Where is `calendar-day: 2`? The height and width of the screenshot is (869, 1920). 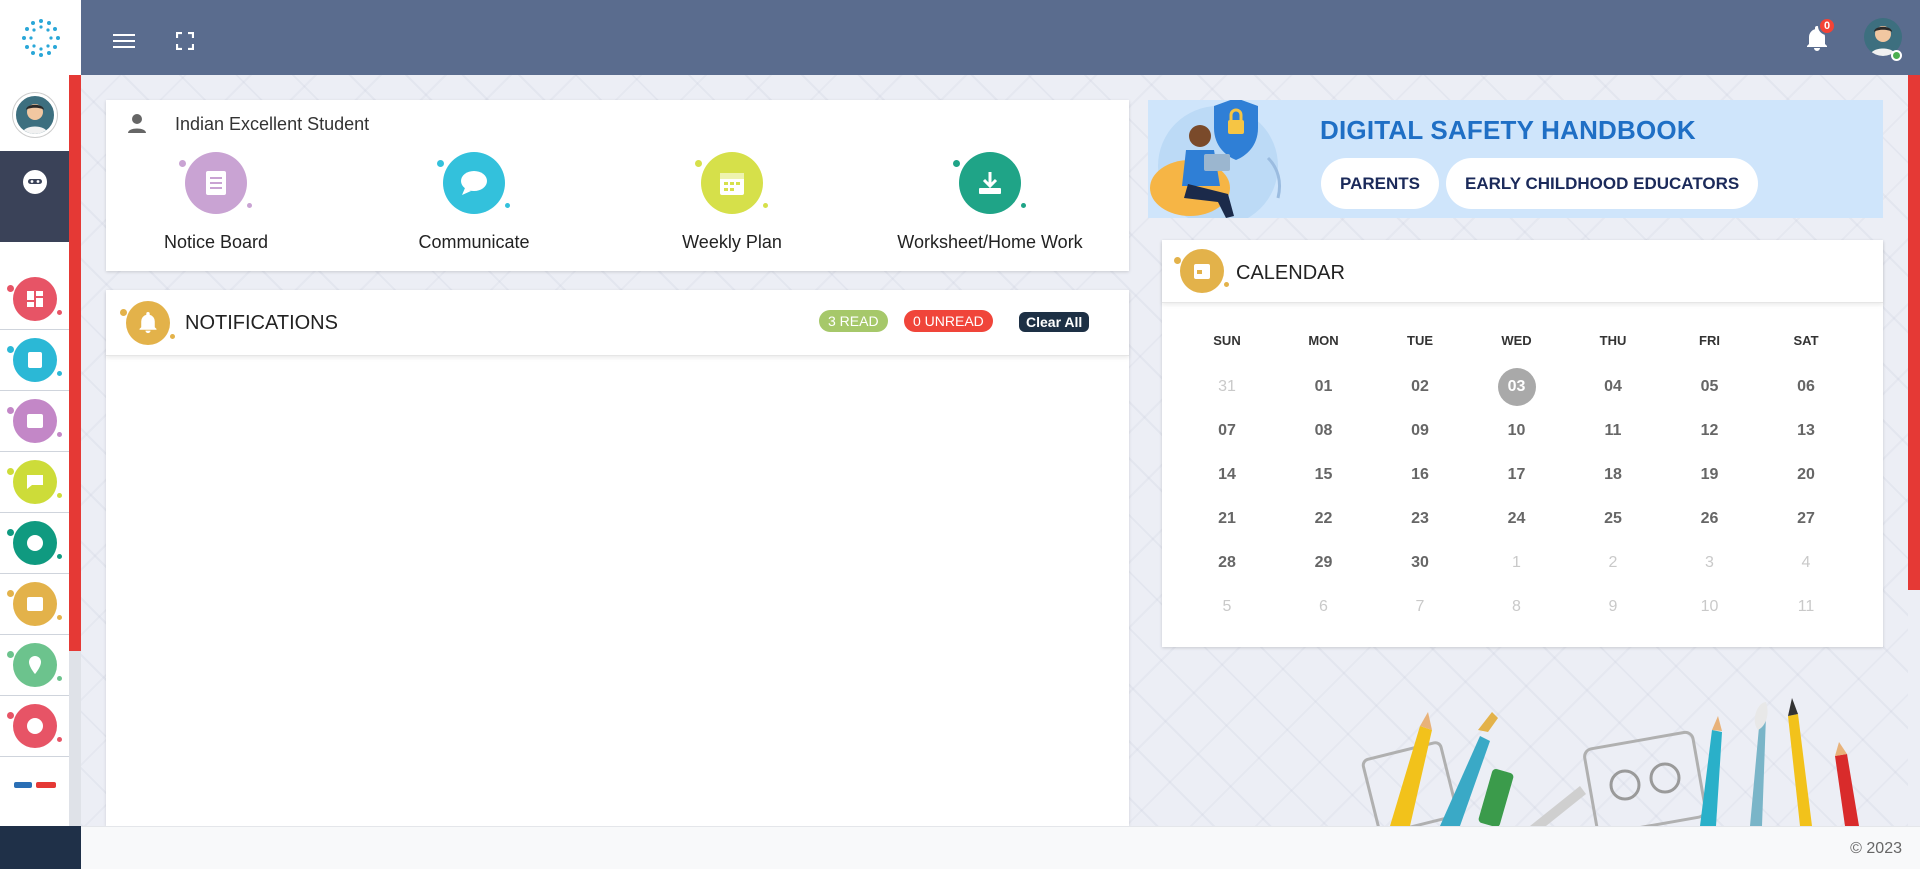 calendar-day: 2 is located at coordinates (1613, 563).